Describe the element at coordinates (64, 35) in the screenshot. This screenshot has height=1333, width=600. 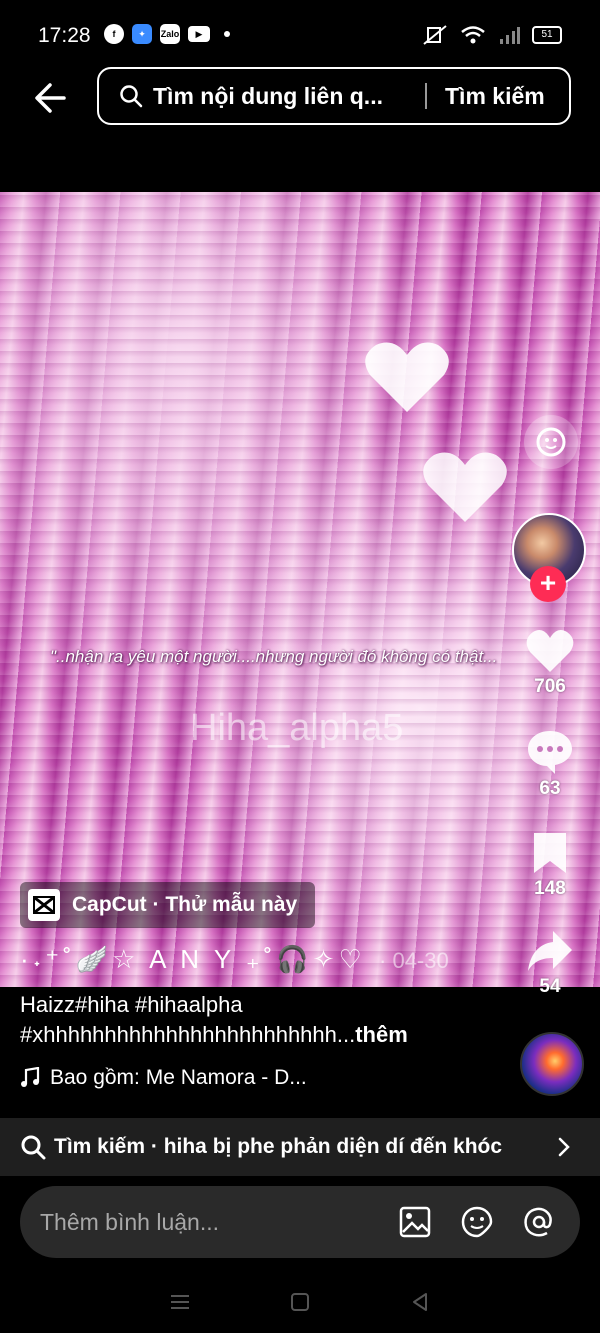
I see `status-time: 17:28` at that location.